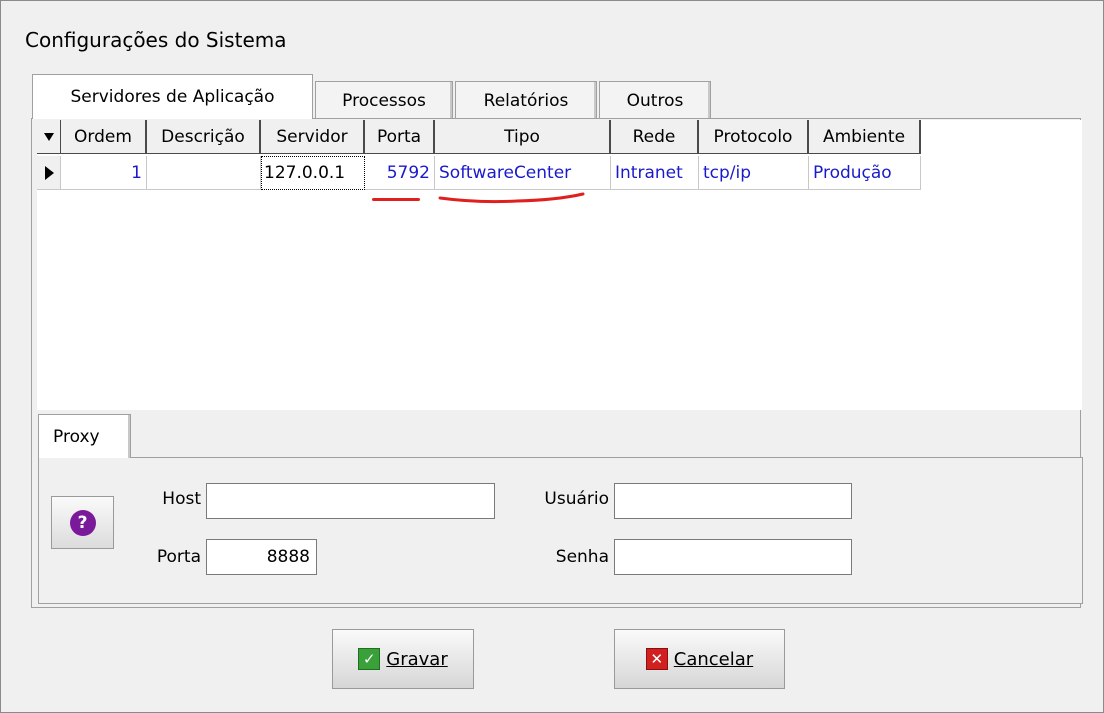 This screenshot has width=1104, height=713. Describe the element at coordinates (156, 40) in the screenshot. I see `window-title: Configurações do Sistema` at that location.